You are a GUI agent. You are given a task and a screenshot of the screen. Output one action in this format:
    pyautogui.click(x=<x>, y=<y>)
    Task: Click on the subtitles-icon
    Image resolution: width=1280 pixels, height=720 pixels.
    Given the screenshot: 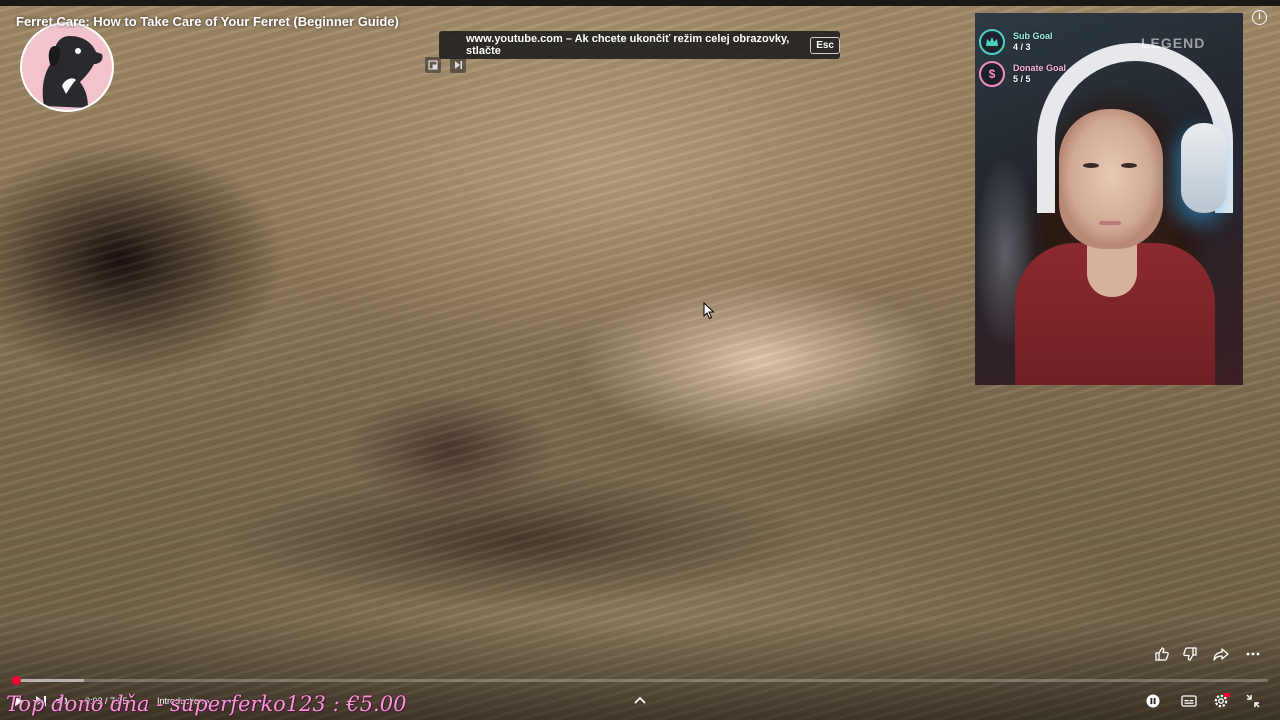 What is the action you would take?
    pyautogui.click(x=1189, y=701)
    